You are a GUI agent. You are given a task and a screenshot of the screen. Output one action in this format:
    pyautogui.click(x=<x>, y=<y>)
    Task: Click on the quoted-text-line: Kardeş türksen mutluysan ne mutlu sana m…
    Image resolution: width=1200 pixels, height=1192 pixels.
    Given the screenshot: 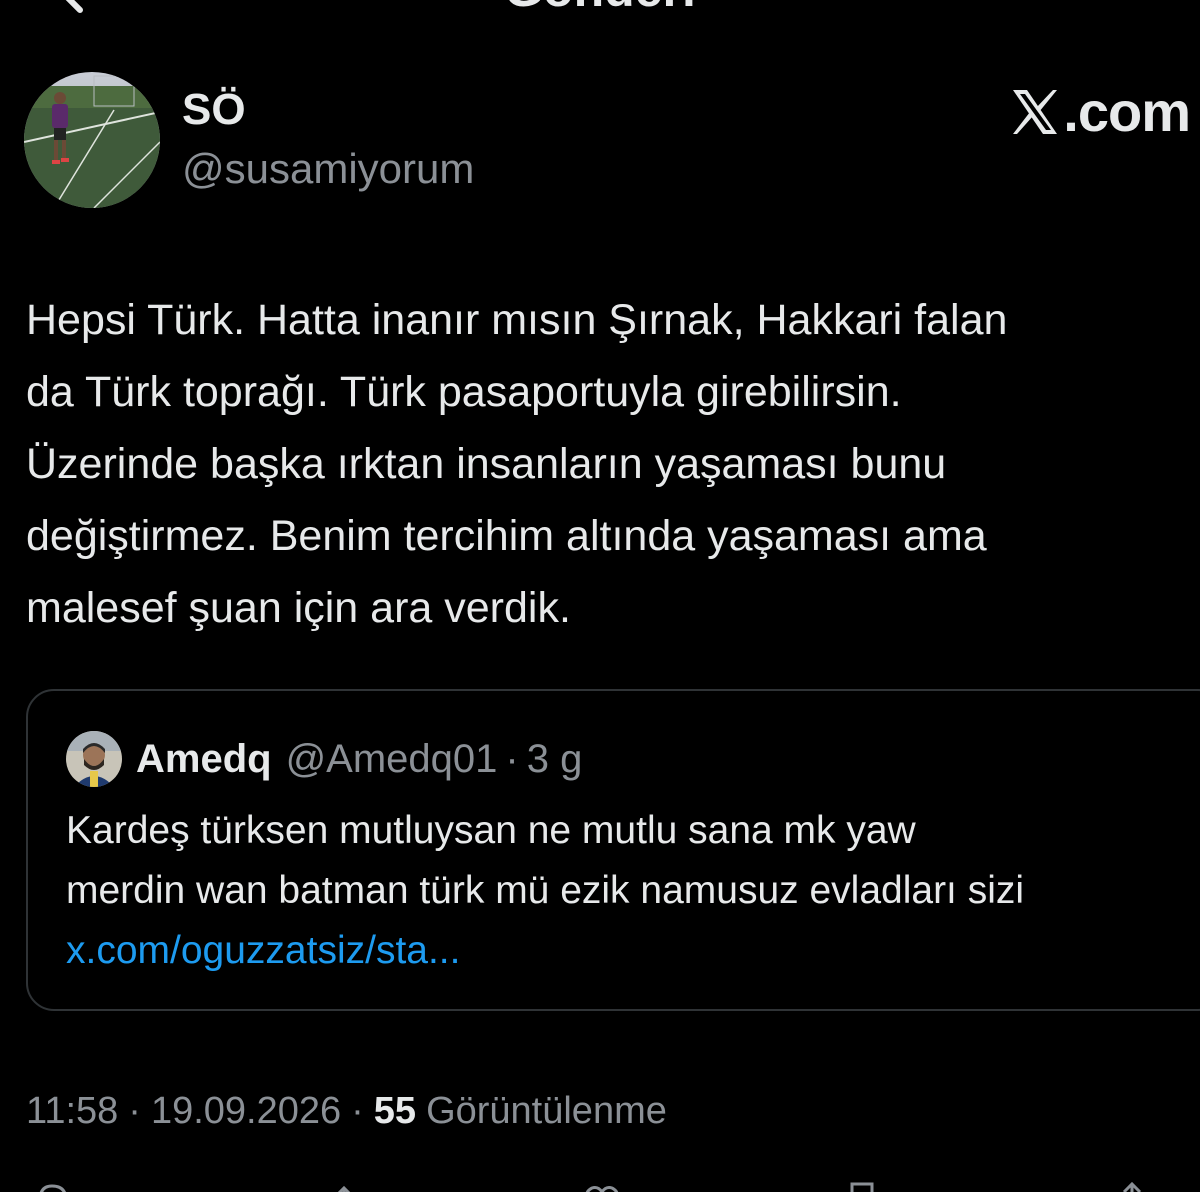 What is the action you would take?
    pyautogui.click(x=491, y=830)
    